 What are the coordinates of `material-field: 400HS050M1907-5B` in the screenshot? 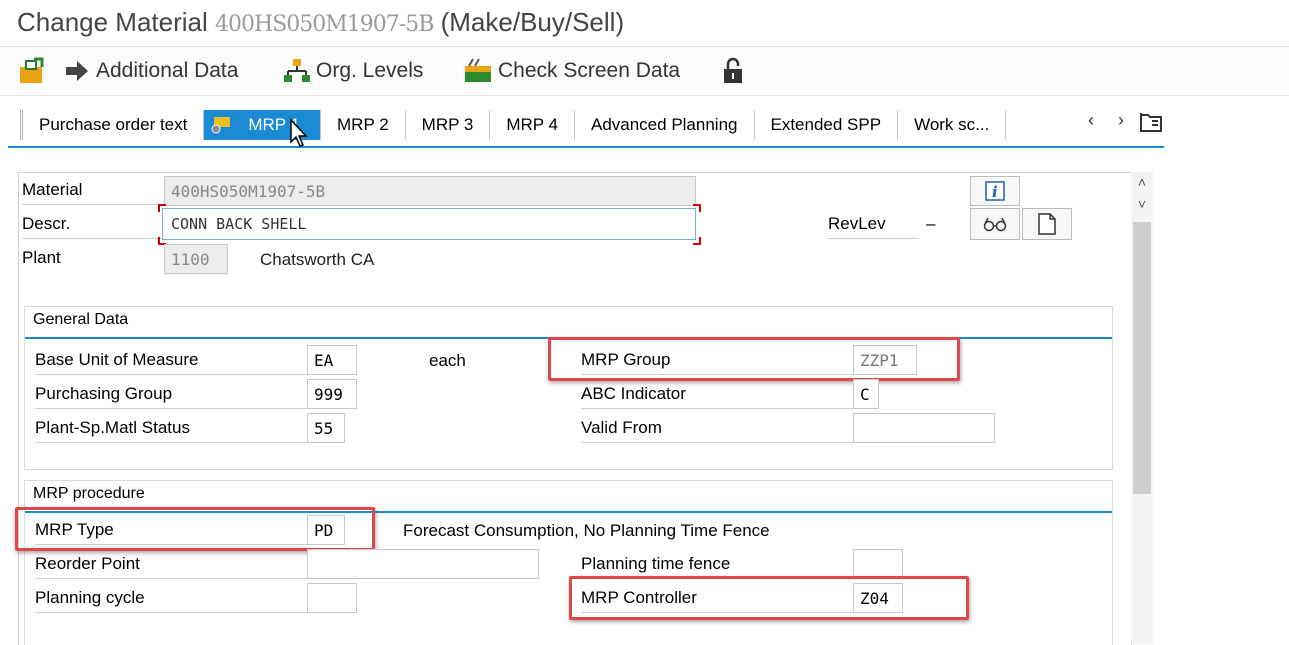 It's located at (430, 191).